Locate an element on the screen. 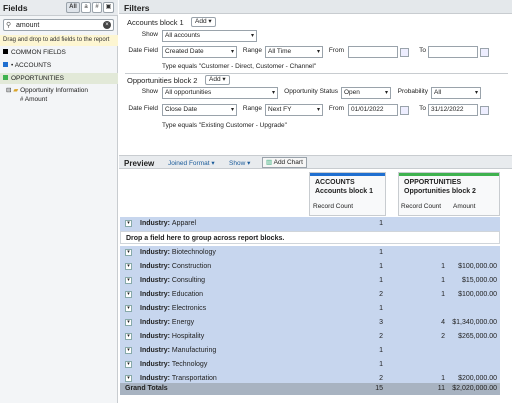 The width and height of the screenshot is (512, 403). opportunities-swatch is located at coordinates (5, 77).